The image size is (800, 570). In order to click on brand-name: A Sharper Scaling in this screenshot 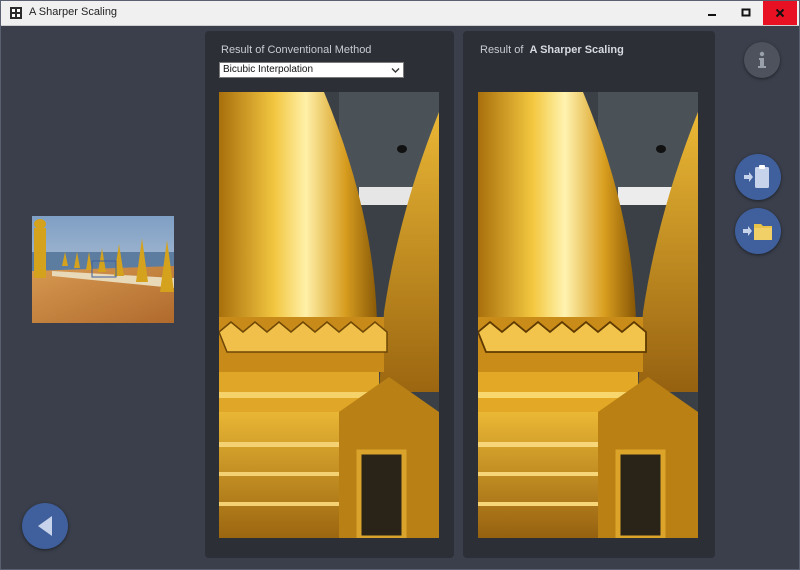, I will do `click(576, 50)`.